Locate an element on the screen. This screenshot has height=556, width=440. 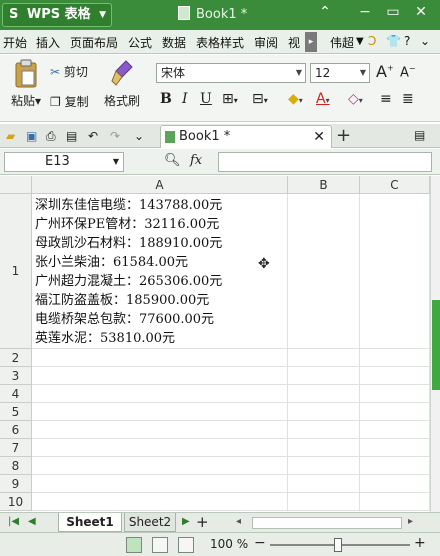
shirt-icon: 👕 is located at coordinates (393, 41).